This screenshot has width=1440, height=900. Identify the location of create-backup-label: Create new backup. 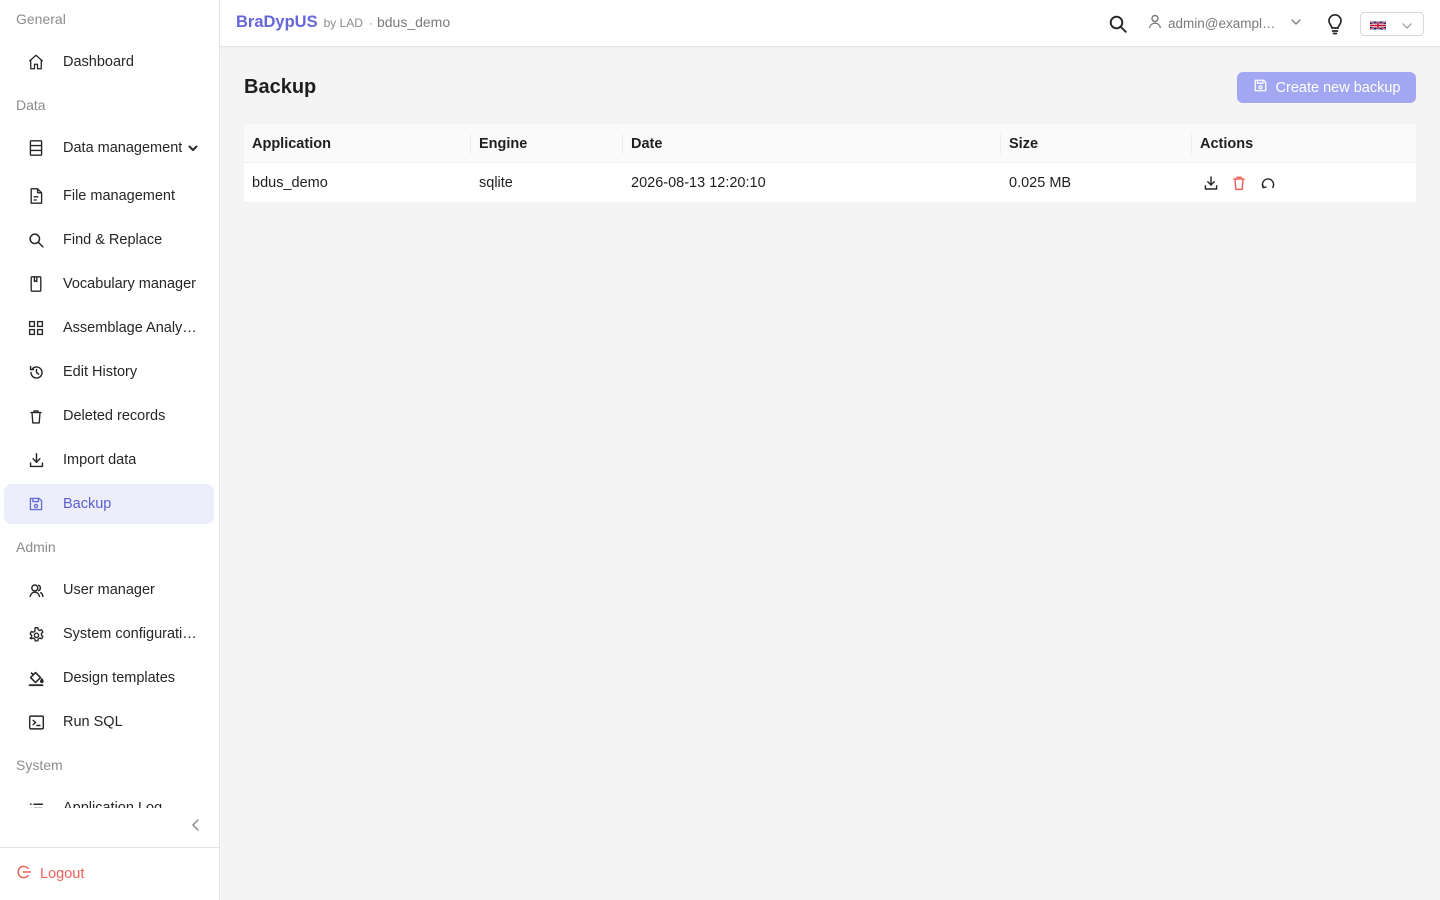
(1338, 87).